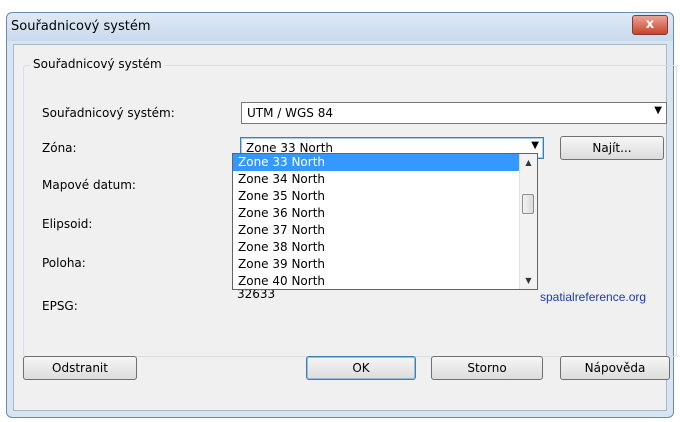  What do you see at coordinates (108, 113) in the screenshot?
I see `system-label: Souřadnicový systém:` at bounding box center [108, 113].